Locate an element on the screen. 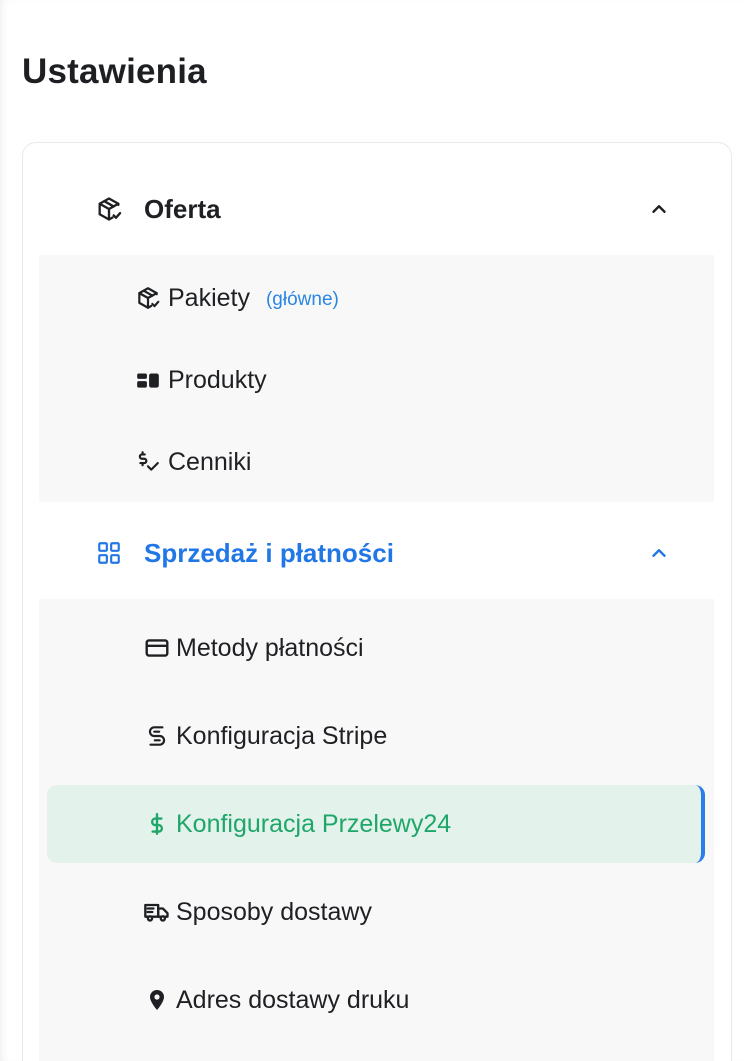 Image resolution: width=744 pixels, height=1061 pixels. sidebar-item-label: Cenniki is located at coordinates (210, 461).